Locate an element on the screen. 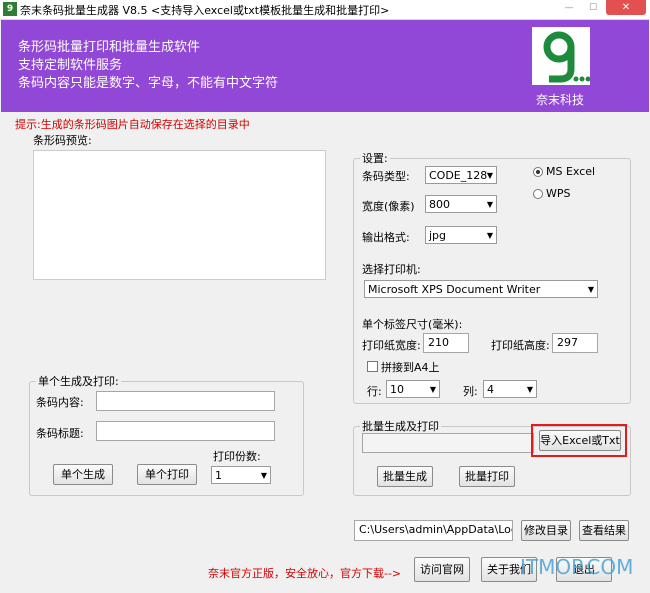 The height and width of the screenshot is (593, 650). printer-label: 选择打印机: is located at coordinates (391, 269).